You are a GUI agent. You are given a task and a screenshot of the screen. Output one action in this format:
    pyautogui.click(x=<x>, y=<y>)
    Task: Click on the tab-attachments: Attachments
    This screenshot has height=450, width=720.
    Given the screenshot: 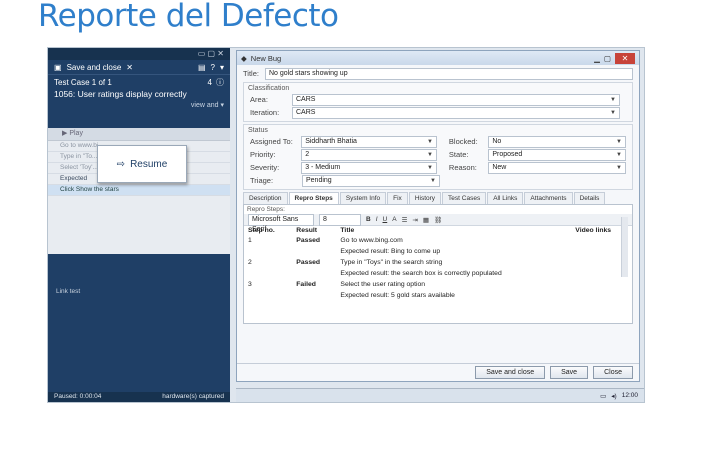 What is the action you would take?
    pyautogui.click(x=548, y=198)
    